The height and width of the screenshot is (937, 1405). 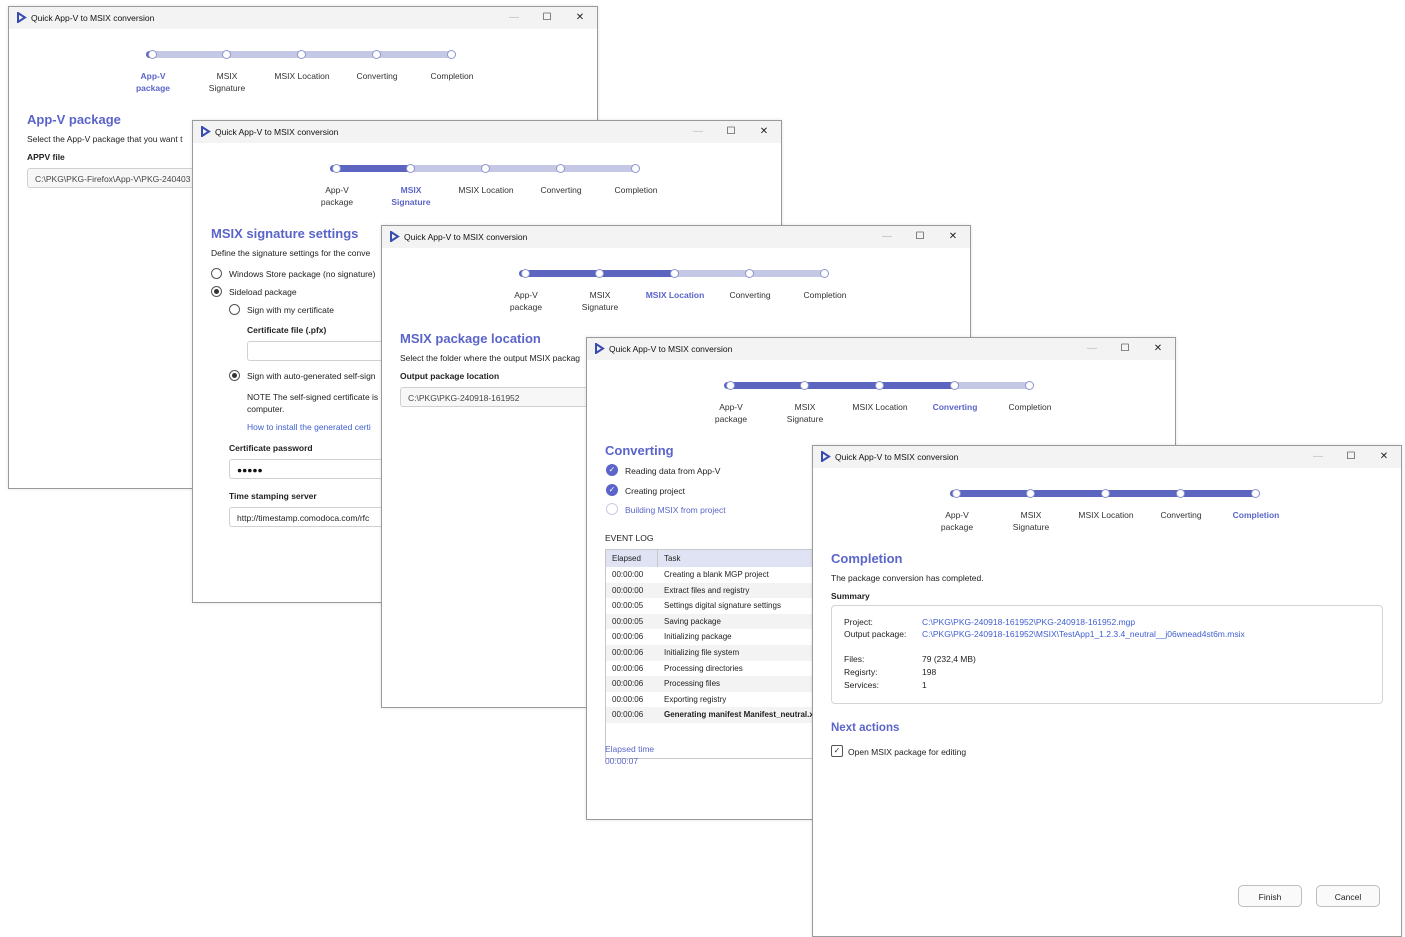 What do you see at coordinates (612, 509) in the screenshot?
I see `task-pending-icon` at bounding box center [612, 509].